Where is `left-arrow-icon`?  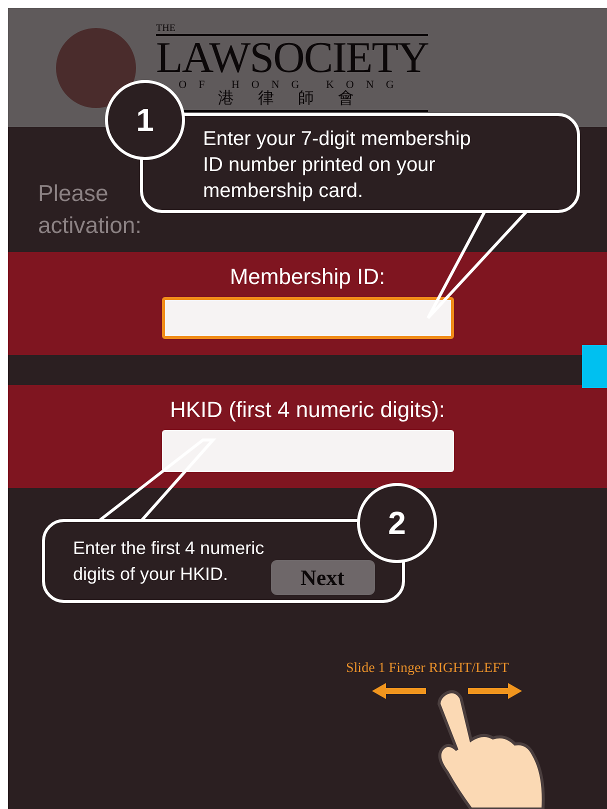 left-arrow-icon is located at coordinates (399, 691).